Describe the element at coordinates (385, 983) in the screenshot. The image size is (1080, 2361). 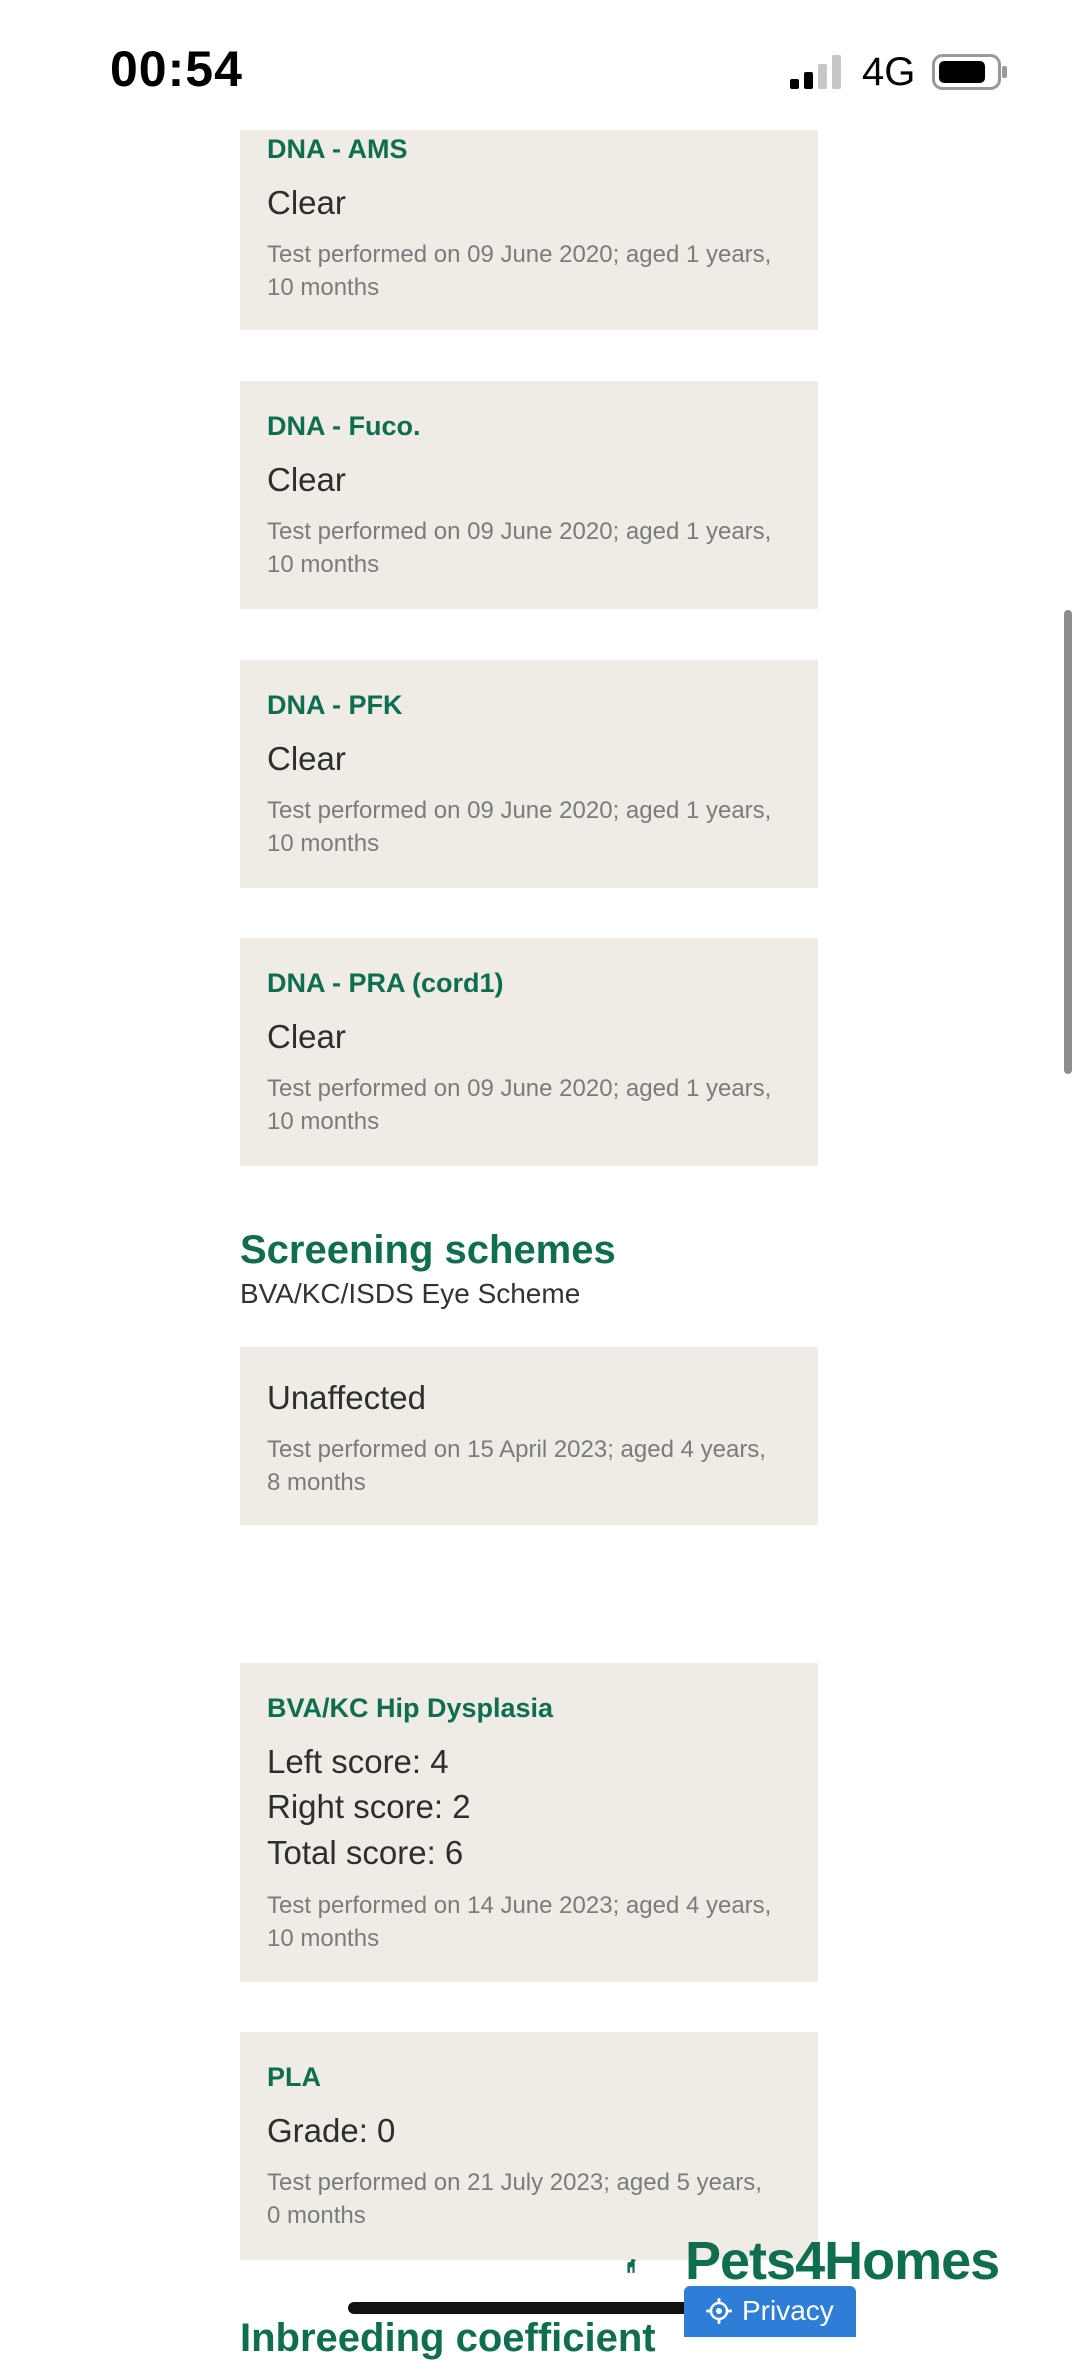
I see `card-title: DNA - PRA (cord1)` at that location.